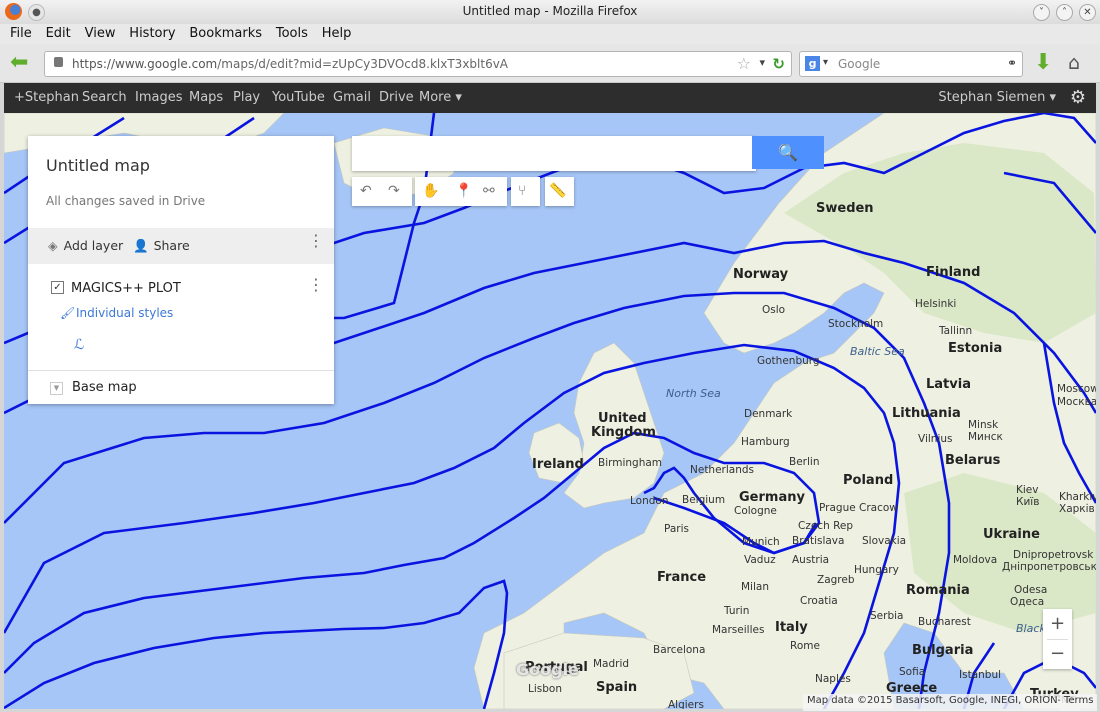 Image resolution: width=1100 pixels, height=712 pixels. I want to click on layer-visibility-checkbox: ✓, so click(57, 287).